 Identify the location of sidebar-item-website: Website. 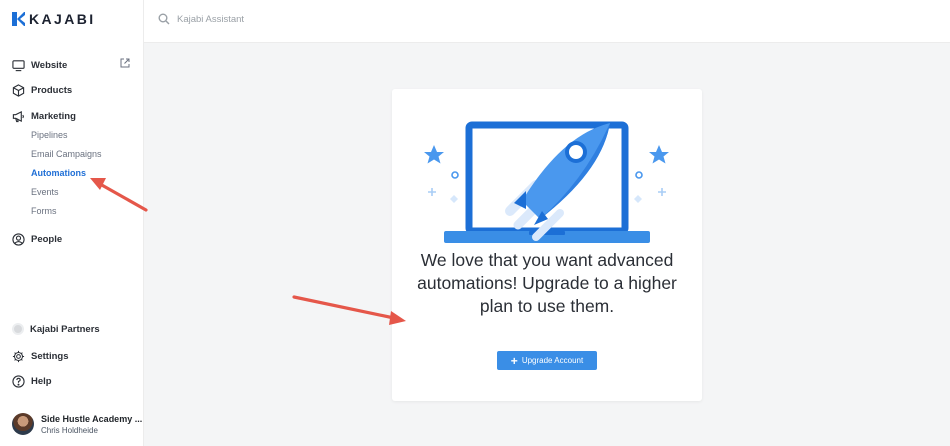
(39, 65).